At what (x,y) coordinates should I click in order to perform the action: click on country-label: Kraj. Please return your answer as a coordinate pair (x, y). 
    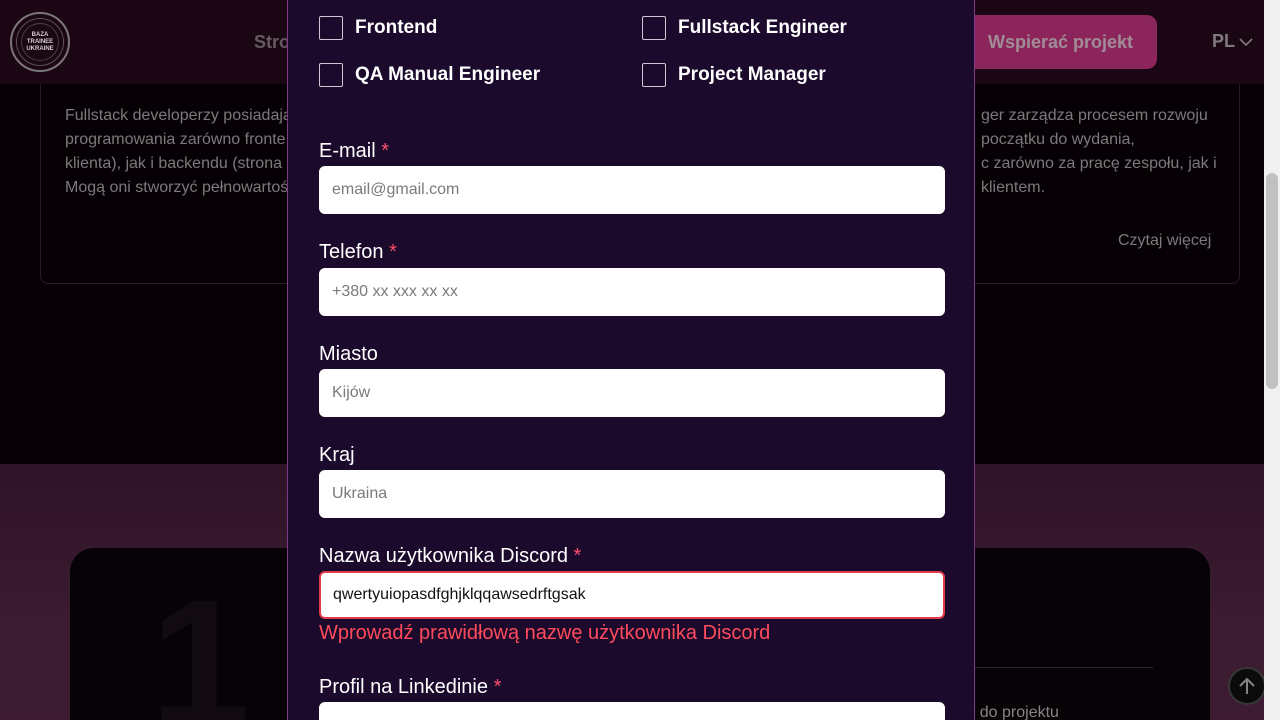
    Looking at the image, I should click on (337, 455).